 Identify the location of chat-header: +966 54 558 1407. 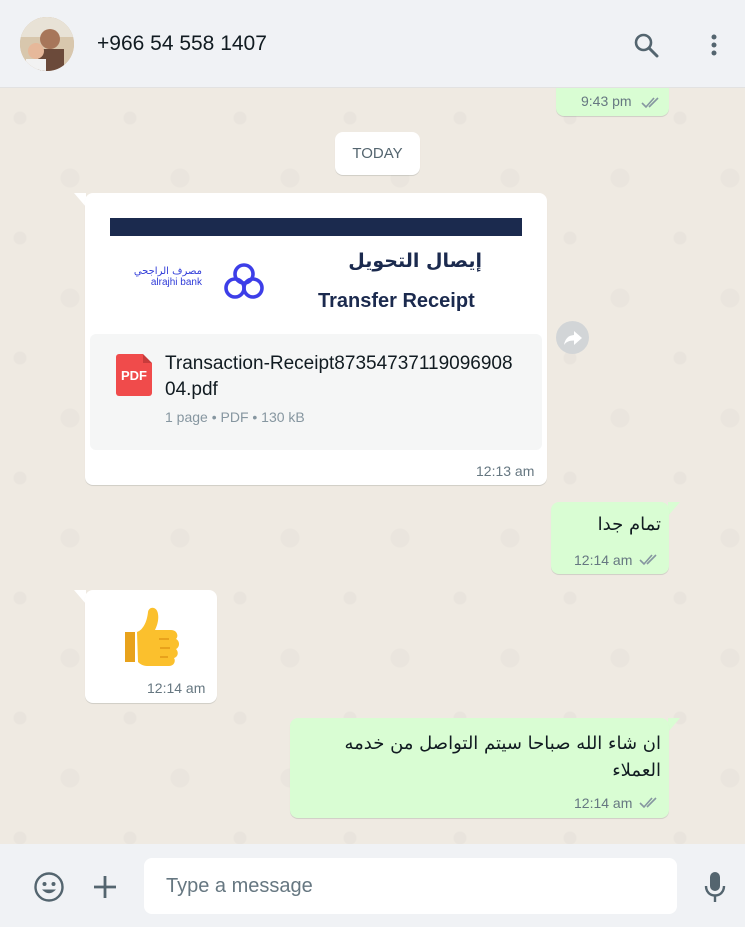
(372, 44).